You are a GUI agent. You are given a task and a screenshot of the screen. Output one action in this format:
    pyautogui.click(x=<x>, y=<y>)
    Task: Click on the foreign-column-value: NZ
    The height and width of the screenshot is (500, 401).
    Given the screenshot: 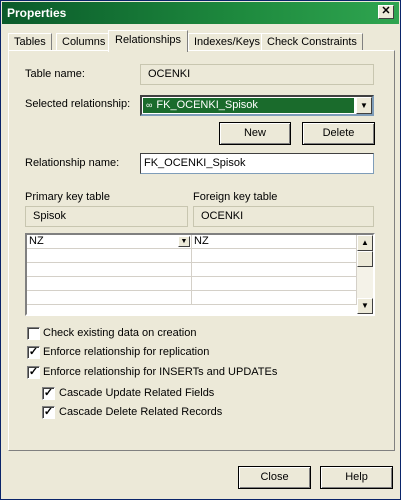 What is the action you would take?
    pyautogui.click(x=201, y=241)
    